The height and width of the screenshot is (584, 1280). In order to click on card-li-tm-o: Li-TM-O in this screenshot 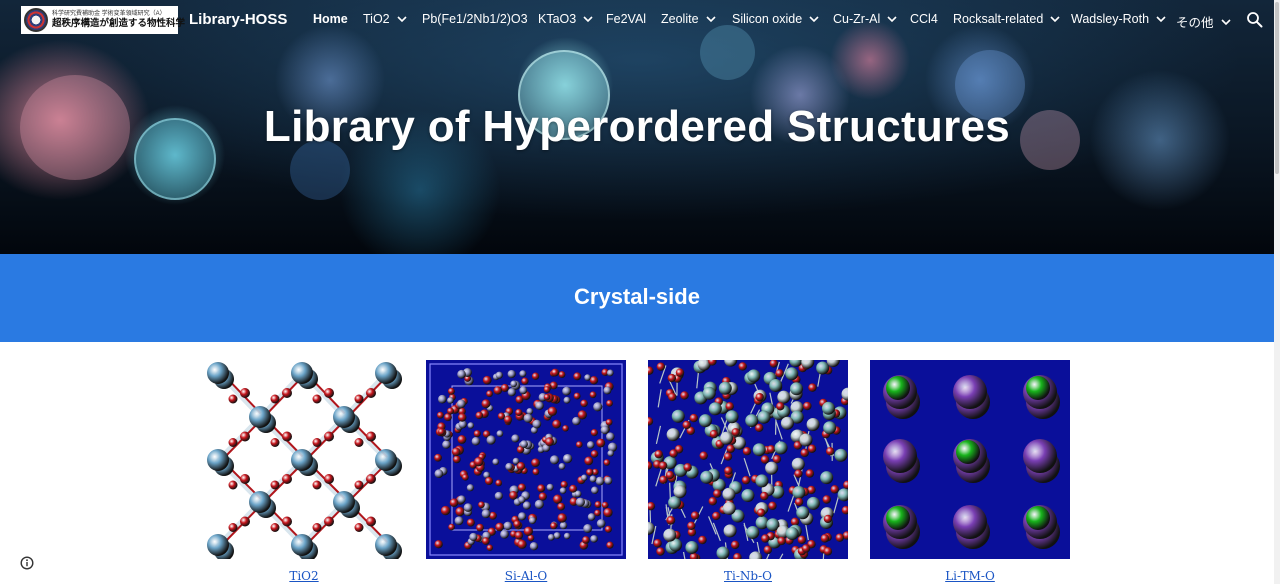, I will do `click(970, 471)`.